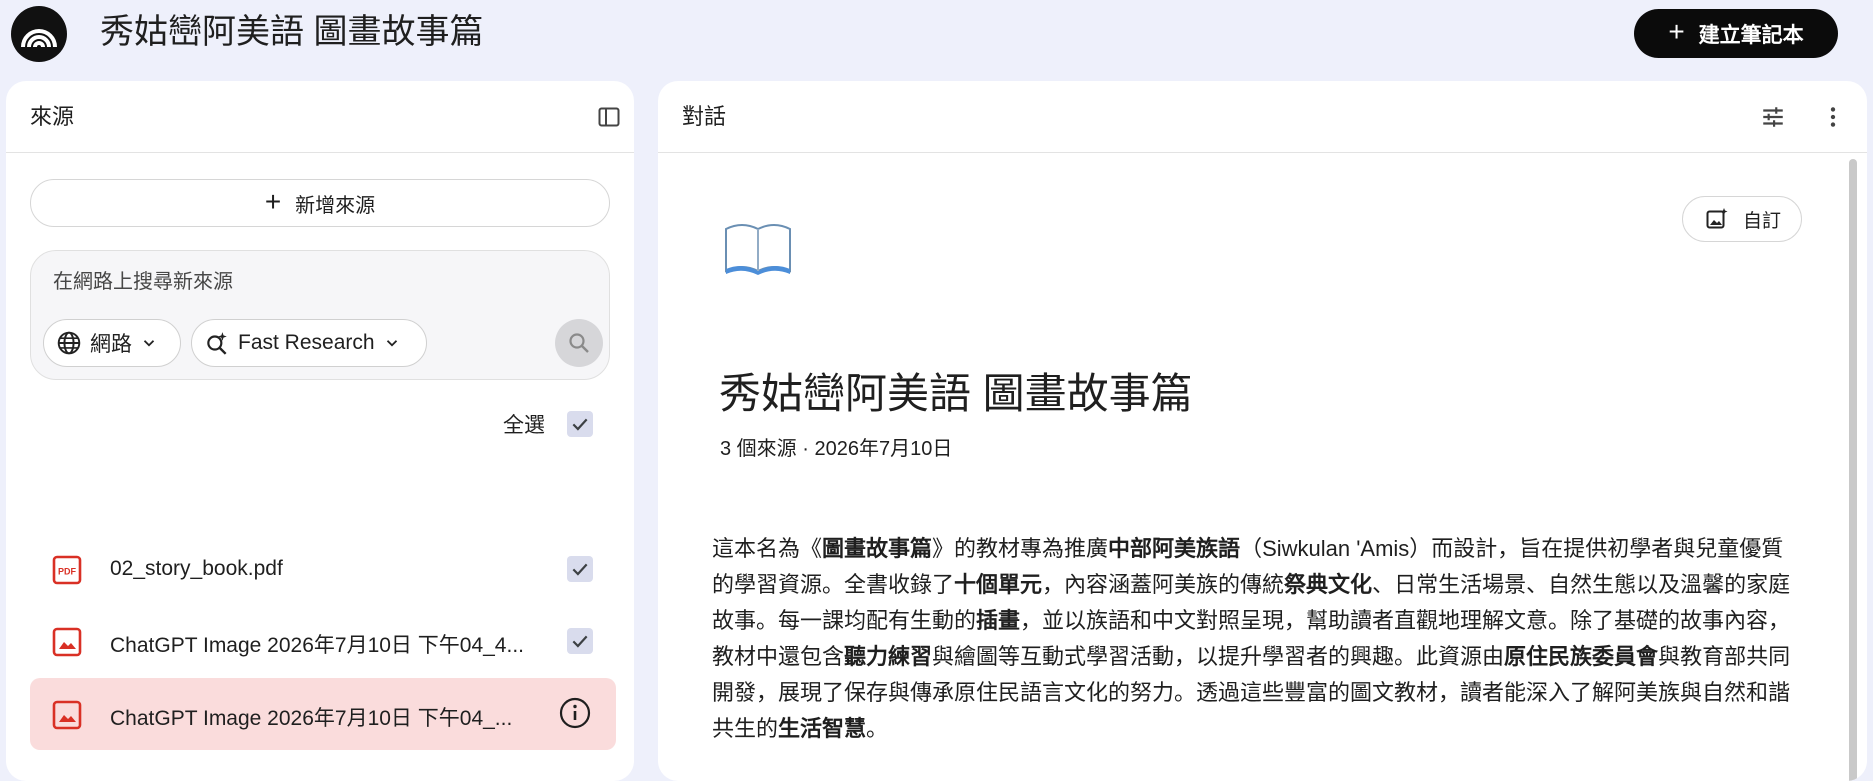 Image resolution: width=1873 pixels, height=781 pixels. Describe the element at coordinates (1163, 584) in the screenshot. I see `summary-segment: ，內容涵蓋阿美族的傳統` at that location.